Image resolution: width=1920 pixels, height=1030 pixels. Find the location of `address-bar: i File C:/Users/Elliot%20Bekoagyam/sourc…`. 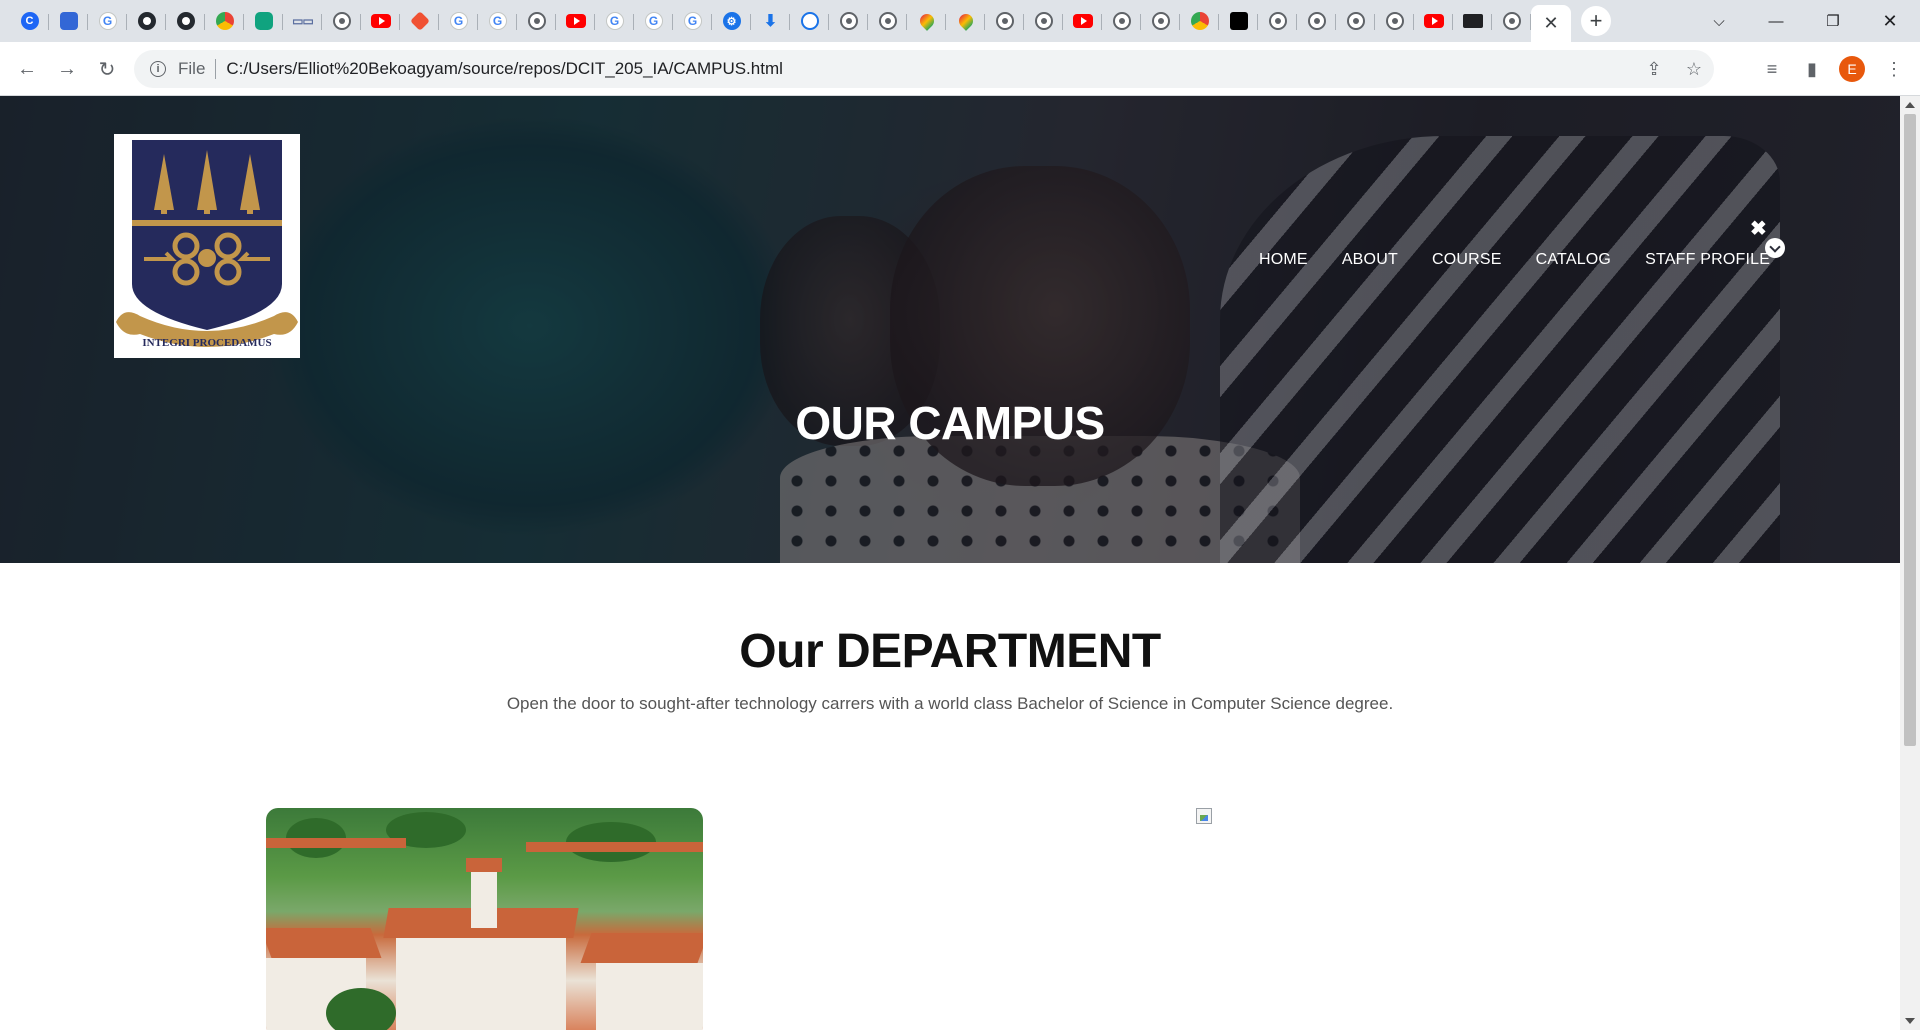

address-bar: i File C:/Users/Elliot%20Bekoagyam/sourc… is located at coordinates (924, 69).